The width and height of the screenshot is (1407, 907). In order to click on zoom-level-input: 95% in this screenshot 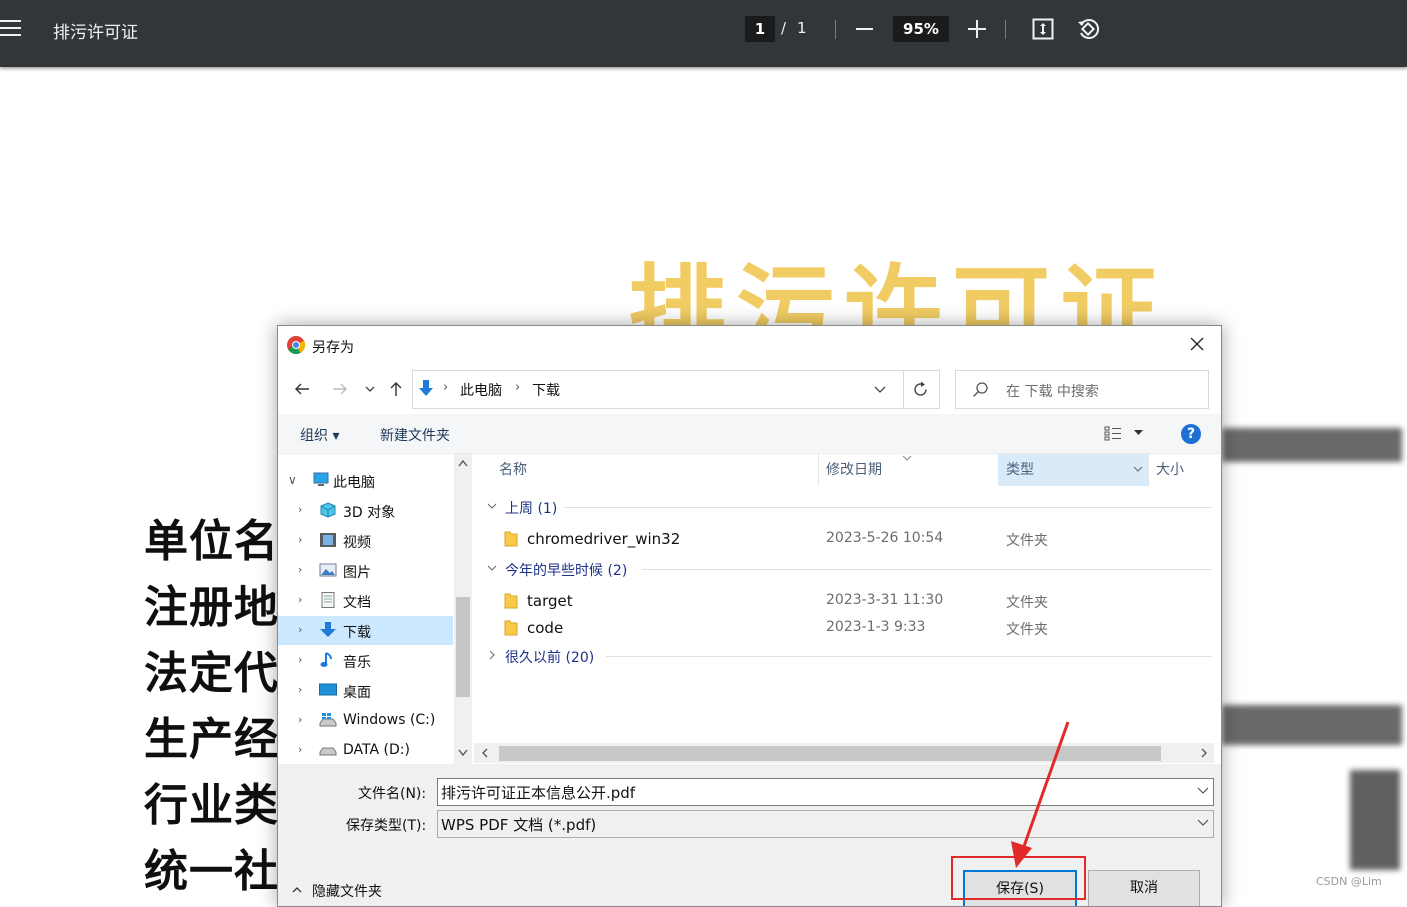, I will do `click(921, 29)`.